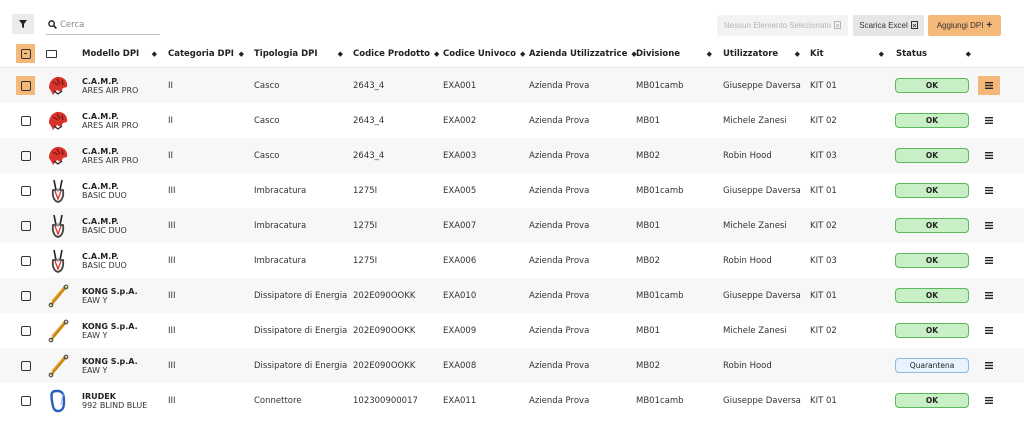 Image resolution: width=1024 pixels, height=432 pixels. What do you see at coordinates (648, 120) in the screenshot?
I see `cell-division: MB01` at bounding box center [648, 120].